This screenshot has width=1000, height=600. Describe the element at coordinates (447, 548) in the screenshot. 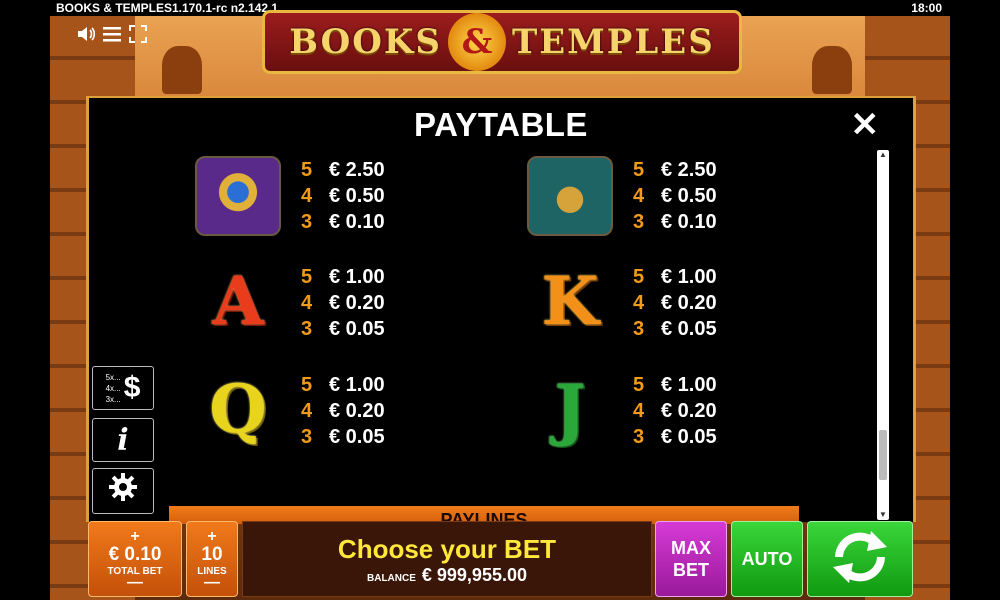

I see `status-message: Choose your BET` at that location.